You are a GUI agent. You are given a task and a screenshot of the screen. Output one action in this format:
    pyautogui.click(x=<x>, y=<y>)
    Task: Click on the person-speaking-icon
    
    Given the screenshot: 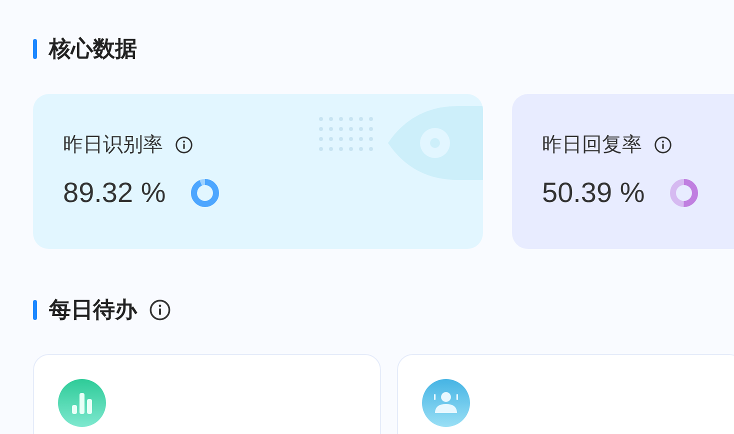 What is the action you would take?
    pyautogui.click(x=446, y=403)
    